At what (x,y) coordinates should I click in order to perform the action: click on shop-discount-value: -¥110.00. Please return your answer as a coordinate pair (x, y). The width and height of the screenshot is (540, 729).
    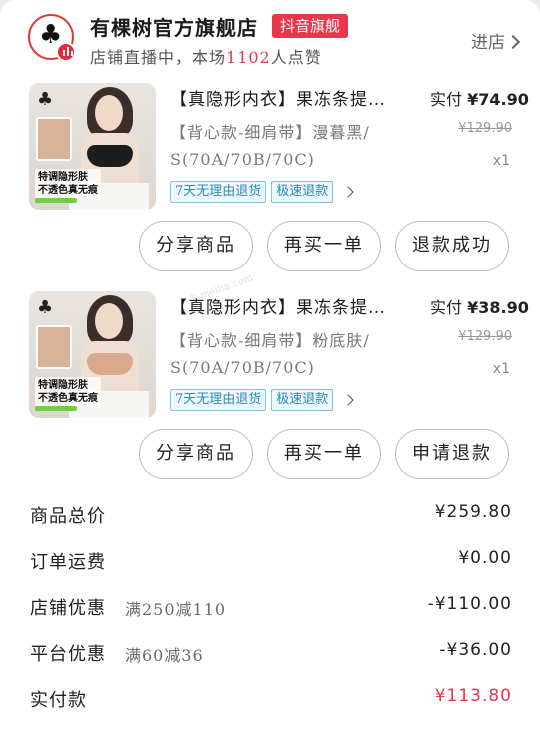
    Looking at the image, I should click on (469, 604).